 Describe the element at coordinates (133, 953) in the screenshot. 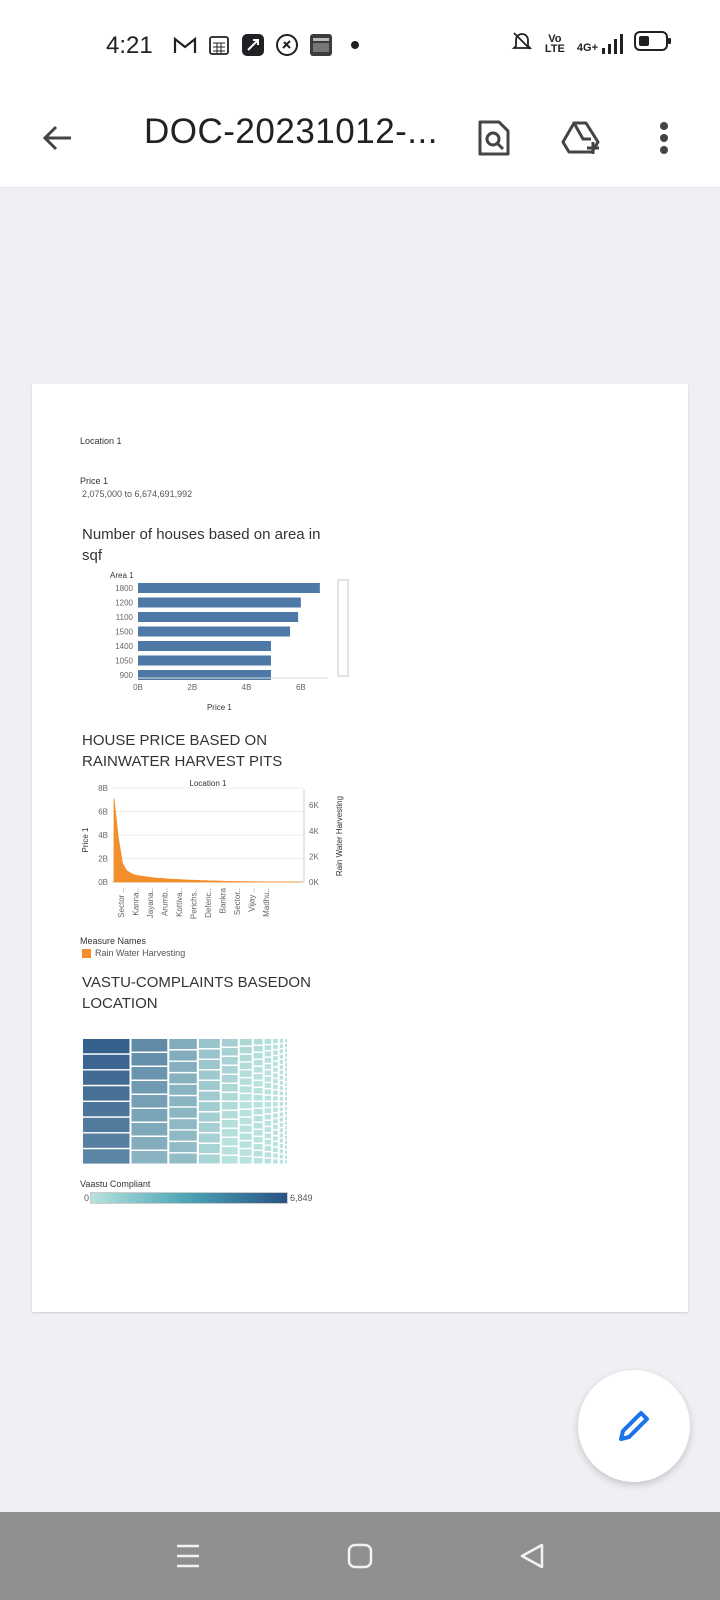

I see `legend2-item: Rain Water Harvesting` at that location.